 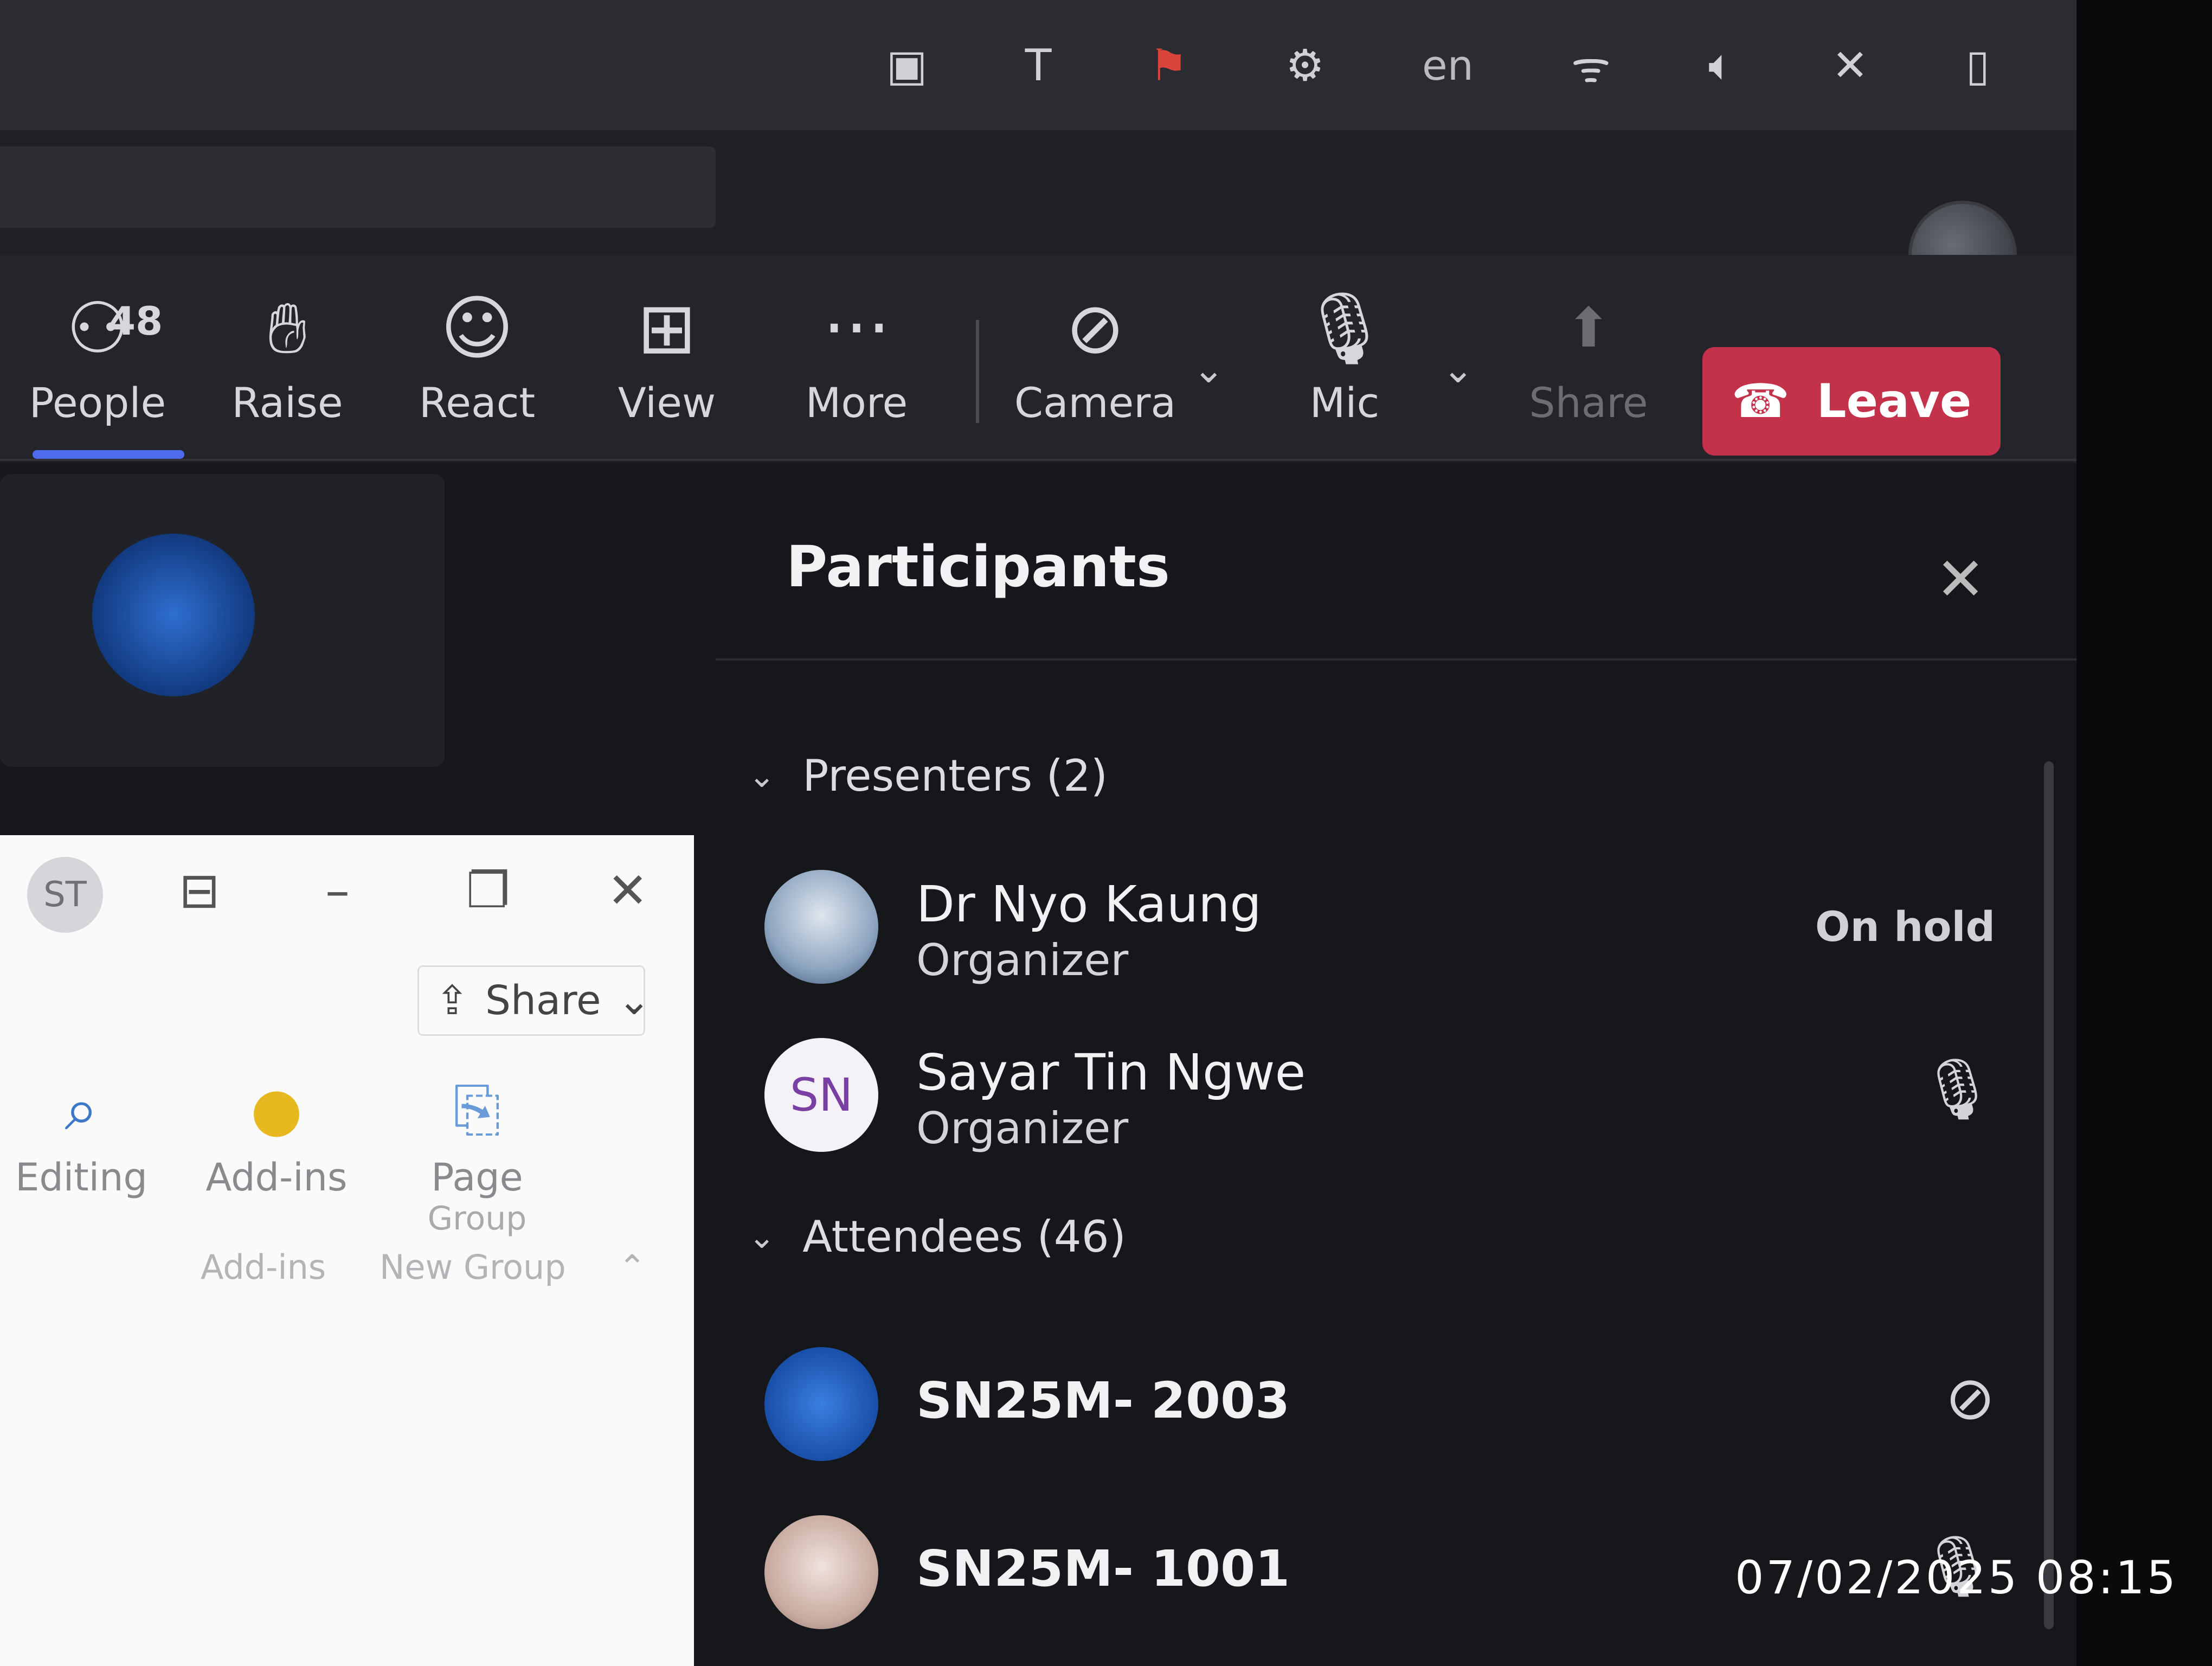 What do you see at coordinates (1978, 66) in the screenshot?
I see `battery-icon: ▯` at bounding box center [1978, 66].